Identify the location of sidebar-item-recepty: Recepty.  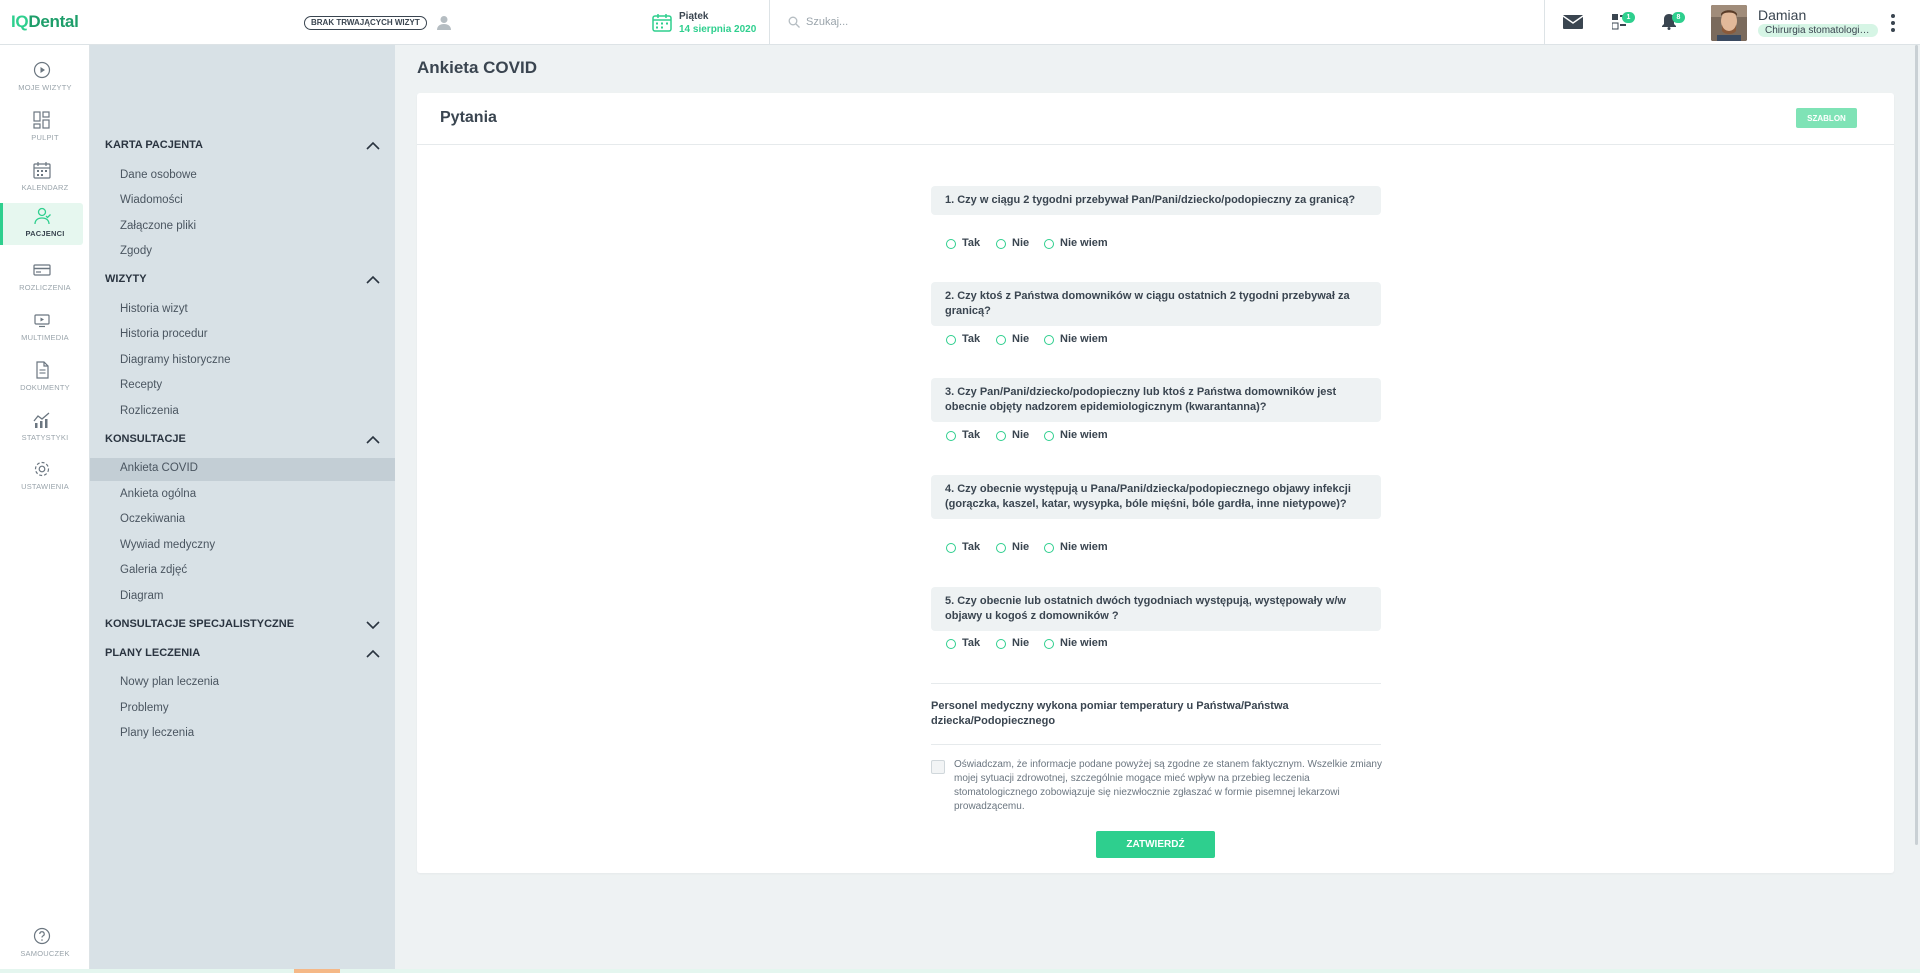
(141, 385).